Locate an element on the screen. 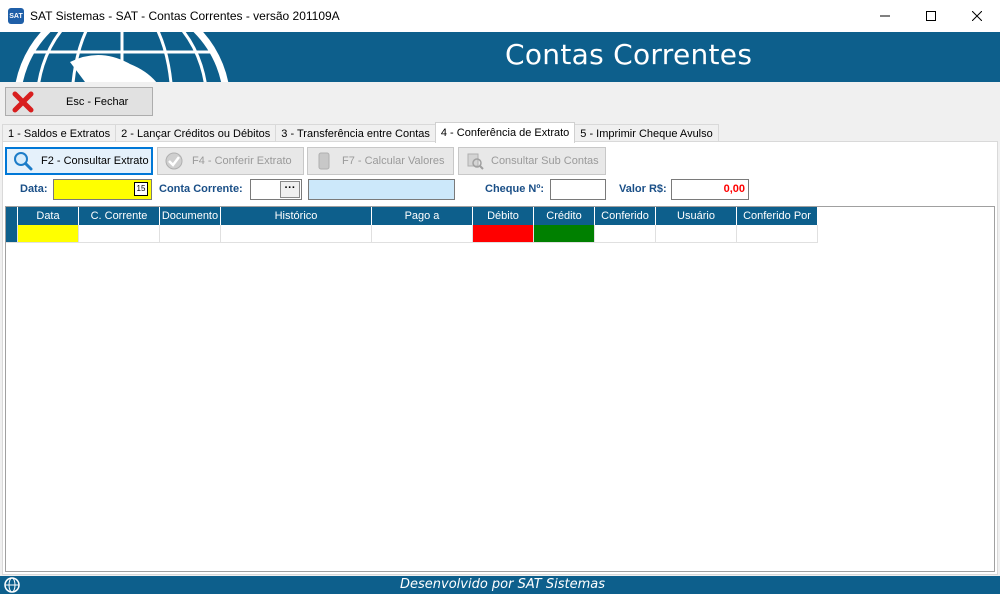  document-search-icon is located at coordinates (475, 161).